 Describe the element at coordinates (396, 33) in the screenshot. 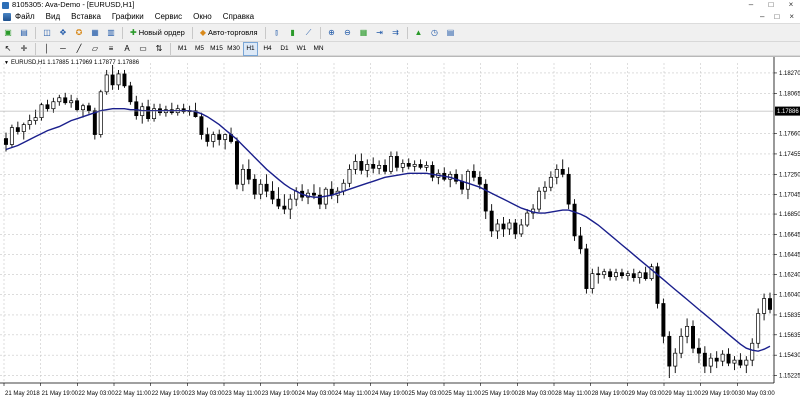

I see `autoscroll-icon: ⇉` at that location.